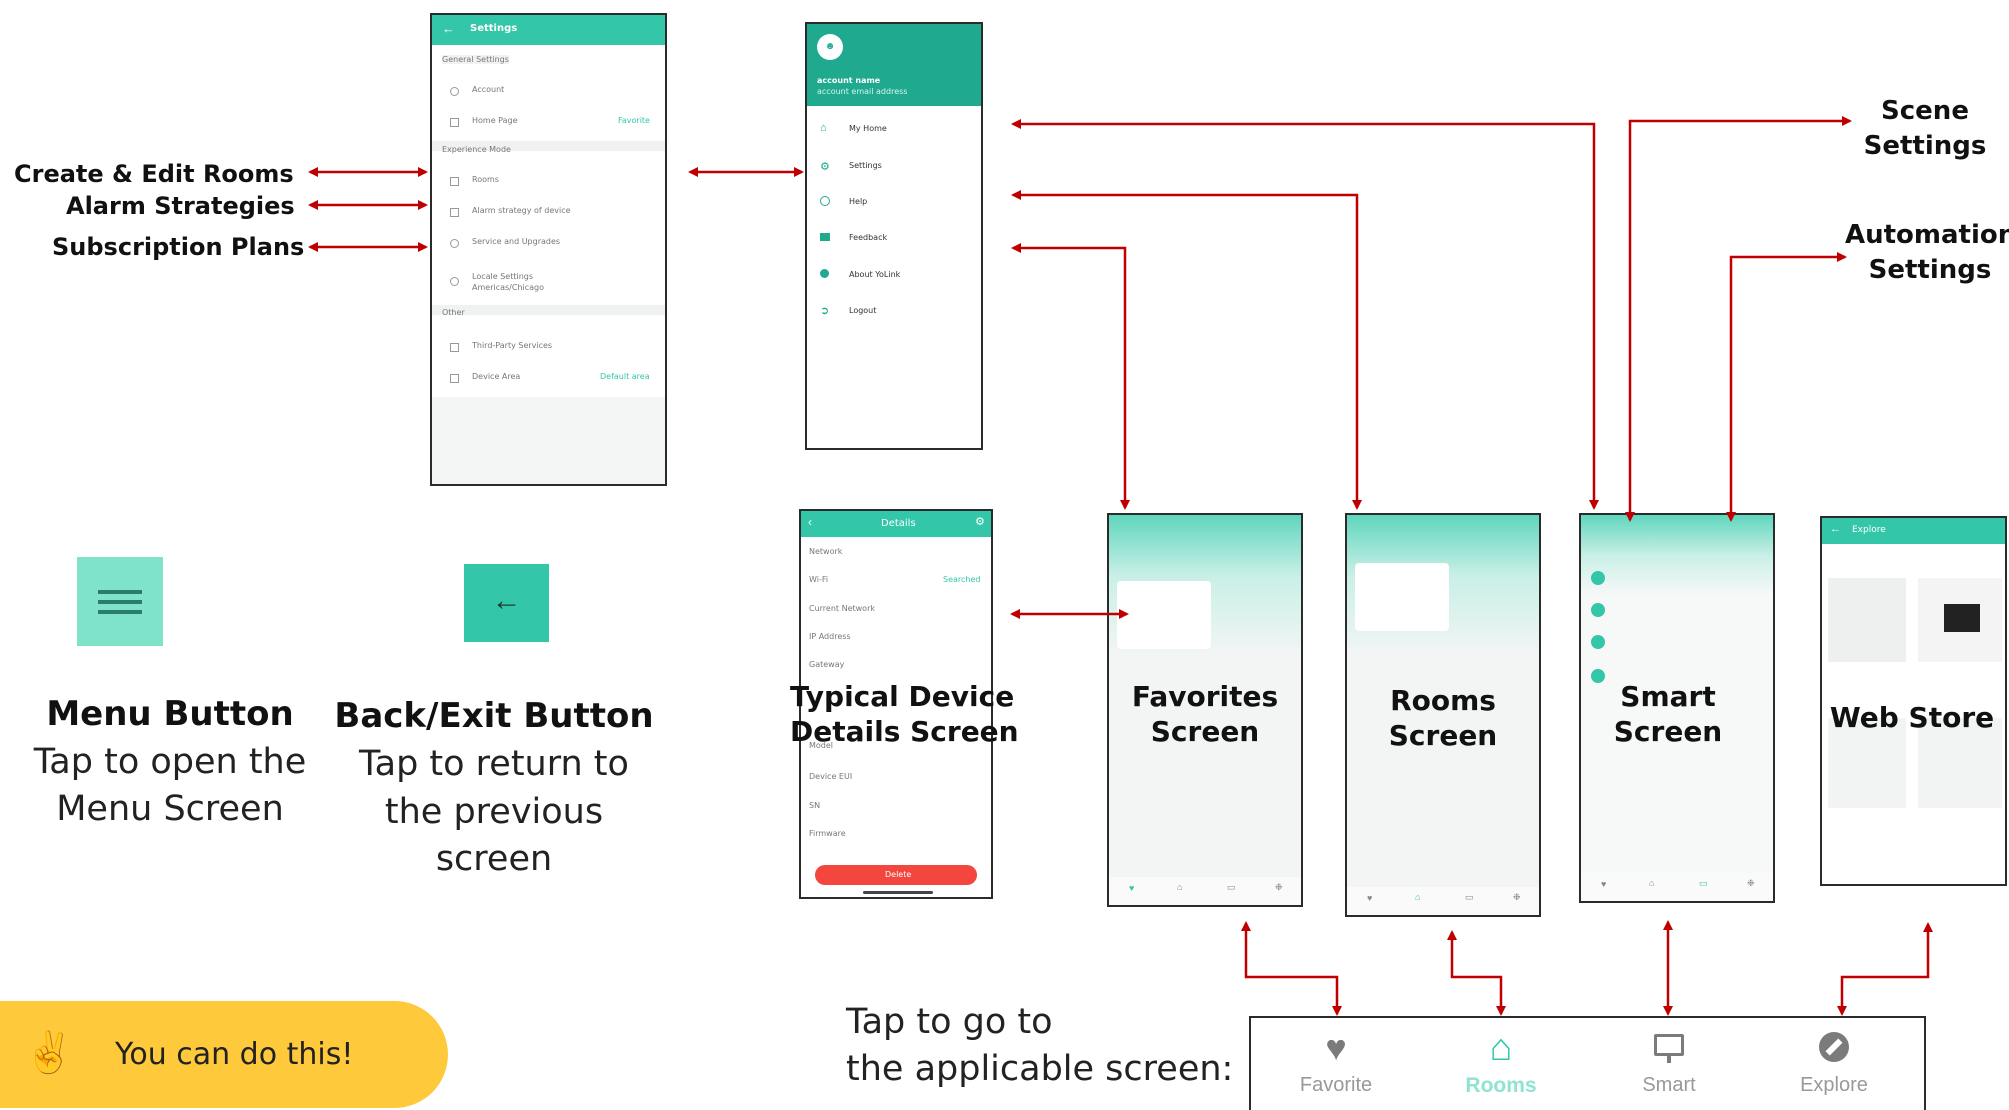  I want to click on arrow-smart-menu, so click(1305, 314).